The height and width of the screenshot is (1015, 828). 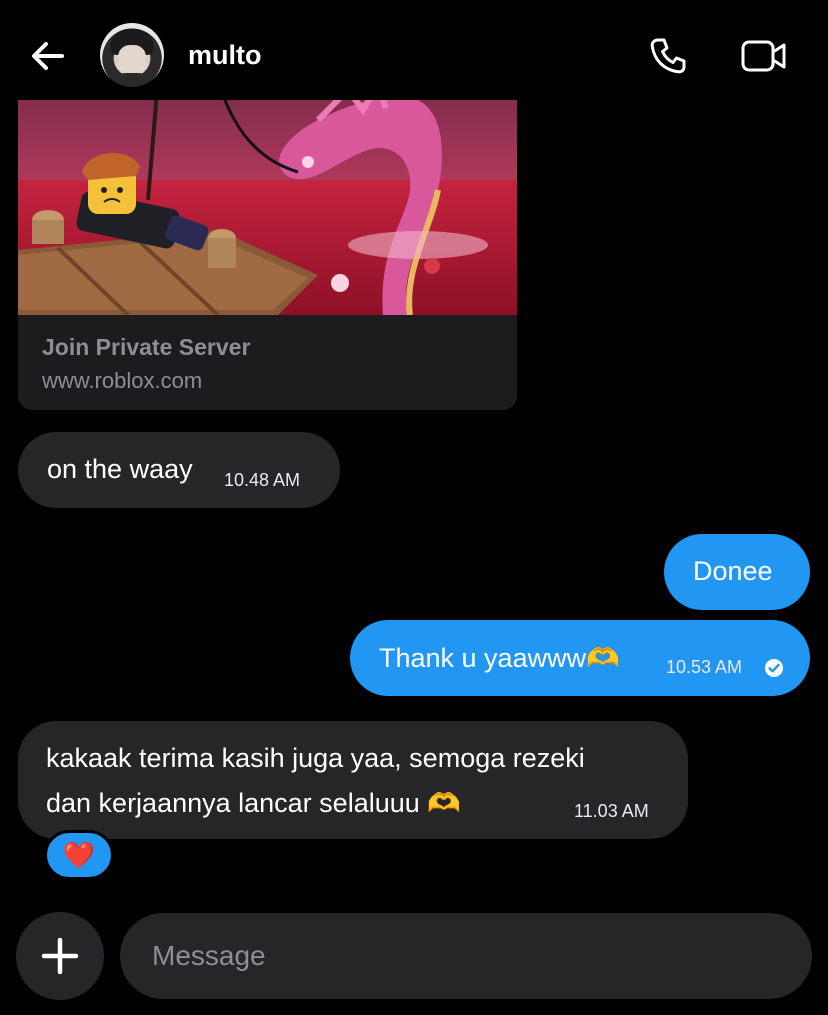 I want to click on video-call-button, so click(x=764, y=56).